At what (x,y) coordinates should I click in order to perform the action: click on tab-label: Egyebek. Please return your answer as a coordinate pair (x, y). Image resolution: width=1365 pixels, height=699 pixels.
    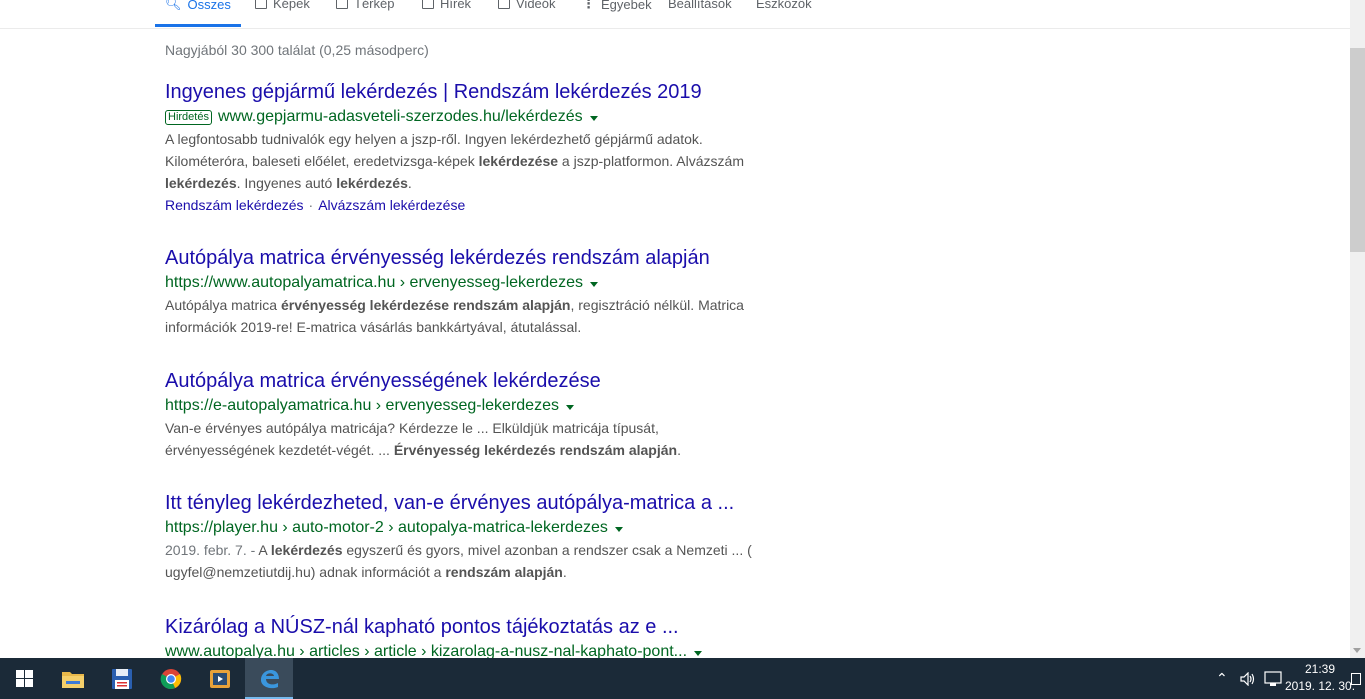
    Looking at the image, I should click on (626, 6).